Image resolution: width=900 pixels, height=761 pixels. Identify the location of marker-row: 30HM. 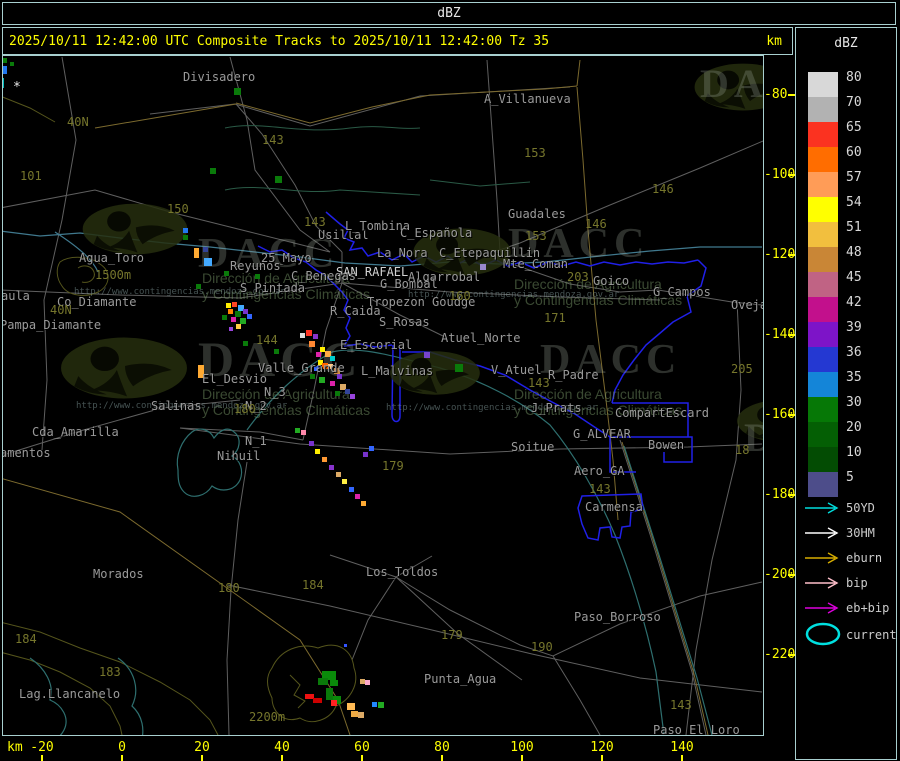
(849, 534).